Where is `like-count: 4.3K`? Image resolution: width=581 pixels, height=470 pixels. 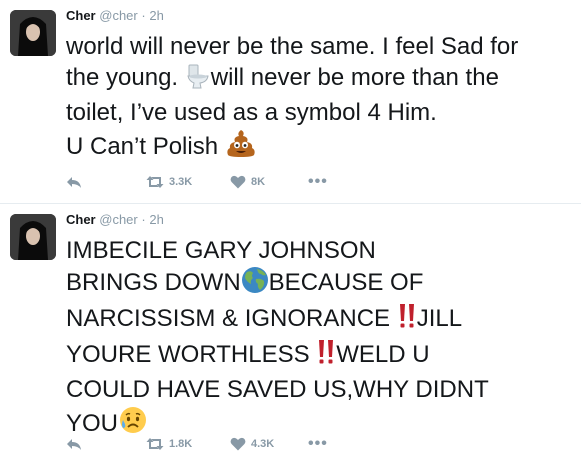
like-count: 4.3K is located at coordinates (263, 444).